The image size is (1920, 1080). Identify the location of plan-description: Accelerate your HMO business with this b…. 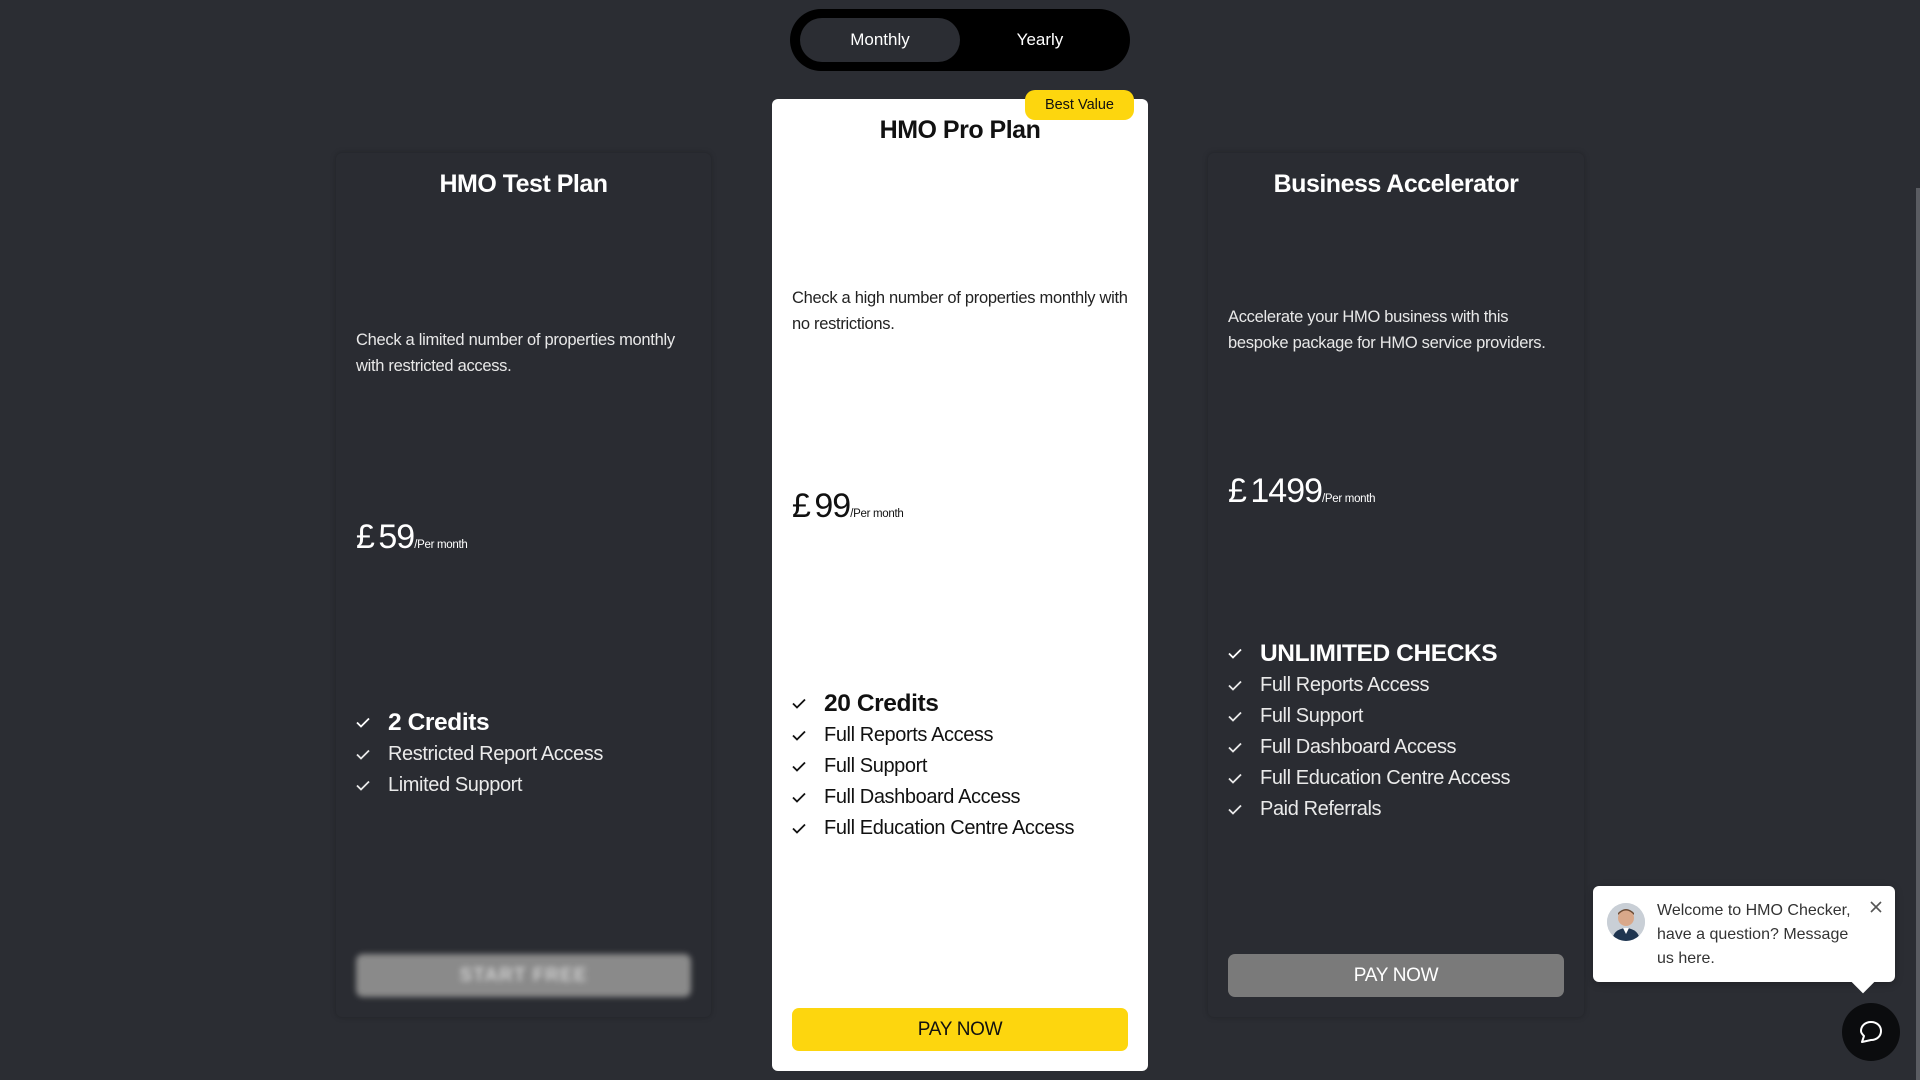
(1387, 330).